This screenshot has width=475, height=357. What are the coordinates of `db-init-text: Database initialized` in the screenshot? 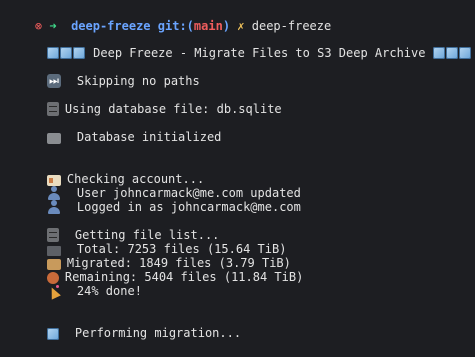 It's located at (149, 137).